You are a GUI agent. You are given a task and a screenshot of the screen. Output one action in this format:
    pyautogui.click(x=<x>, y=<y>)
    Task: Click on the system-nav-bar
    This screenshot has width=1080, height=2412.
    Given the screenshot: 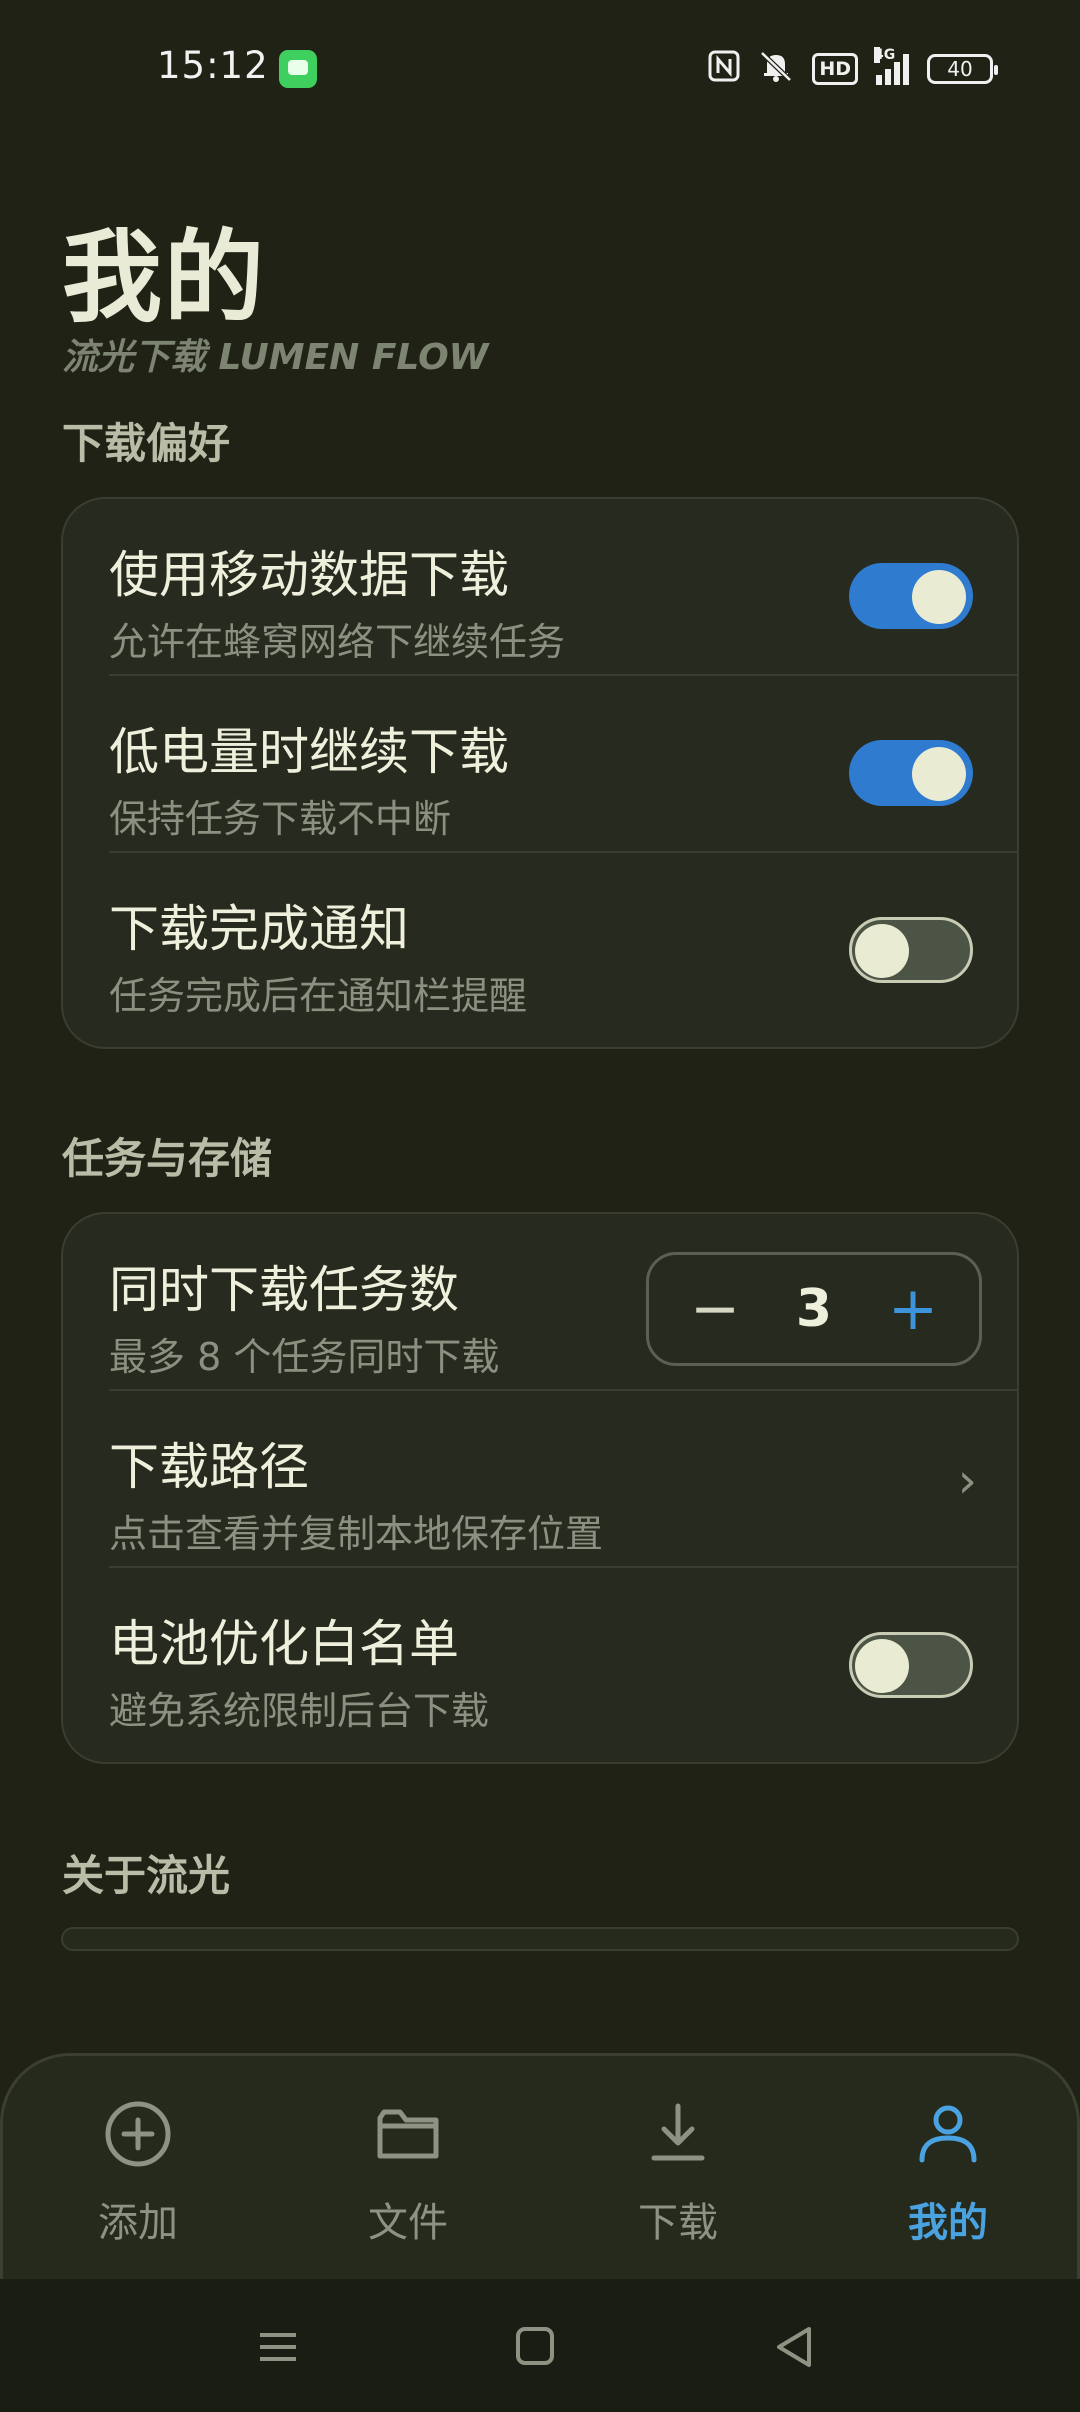 What is the action you would take?
    pyautogui.click(x=540, y=2345)
    